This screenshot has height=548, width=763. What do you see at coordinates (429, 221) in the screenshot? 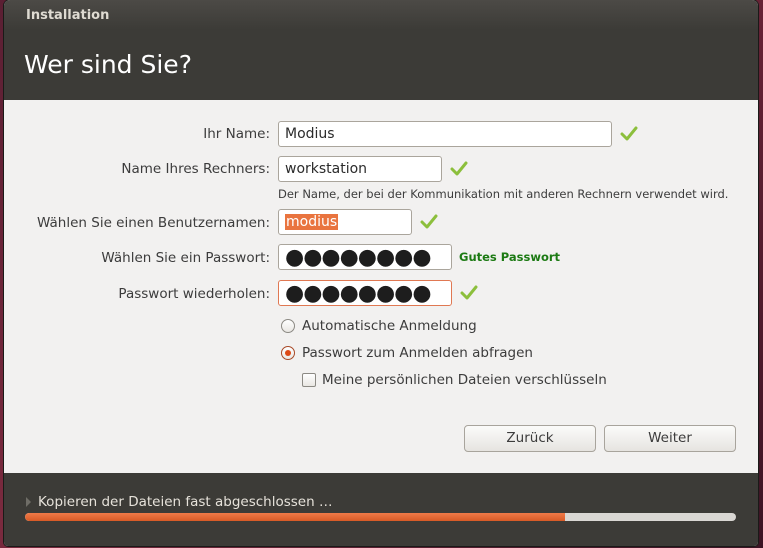
I see `username-valid-check-icon` at bounding box center [429, 221].